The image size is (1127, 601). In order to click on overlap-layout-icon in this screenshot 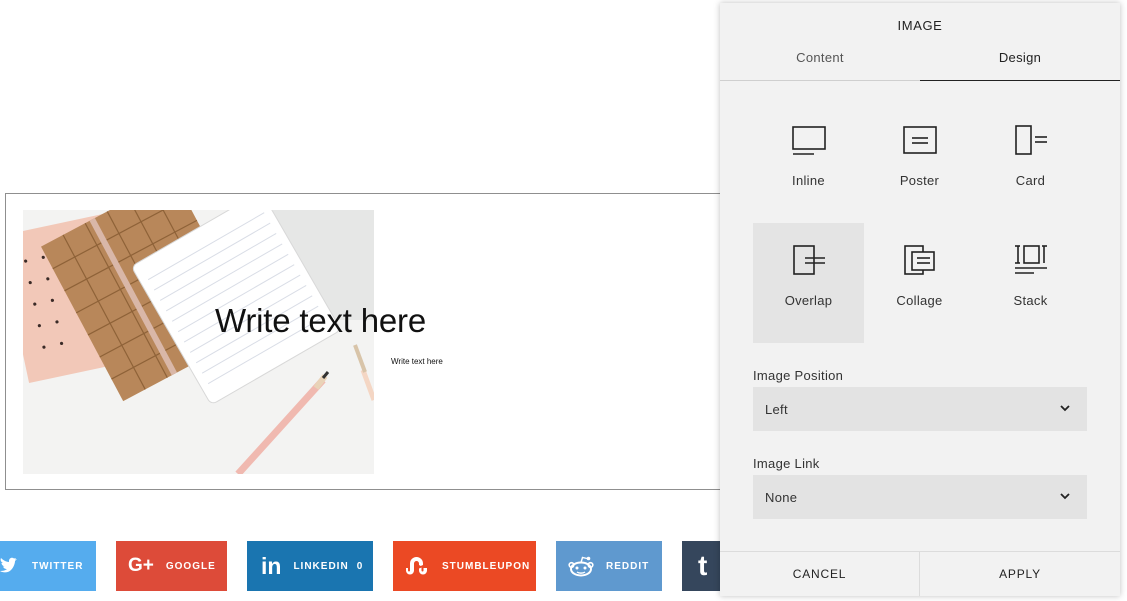, I will do `click(808, 260)`.